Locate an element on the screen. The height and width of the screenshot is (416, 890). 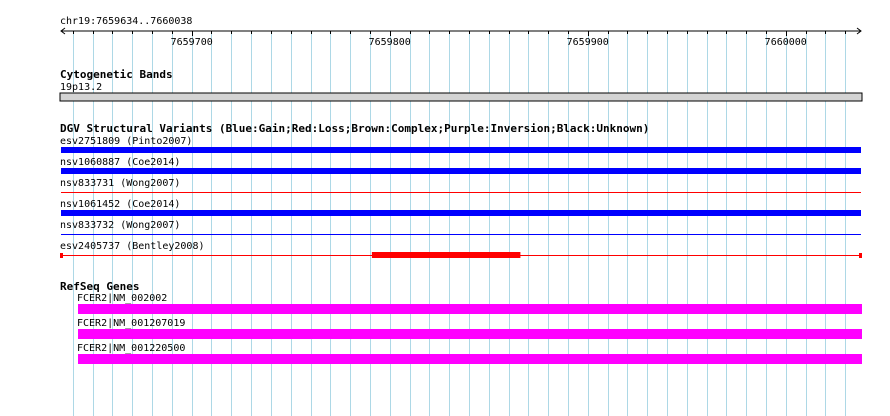
ruler-tick-label: 7659900 is located at coordinates (588, 42).